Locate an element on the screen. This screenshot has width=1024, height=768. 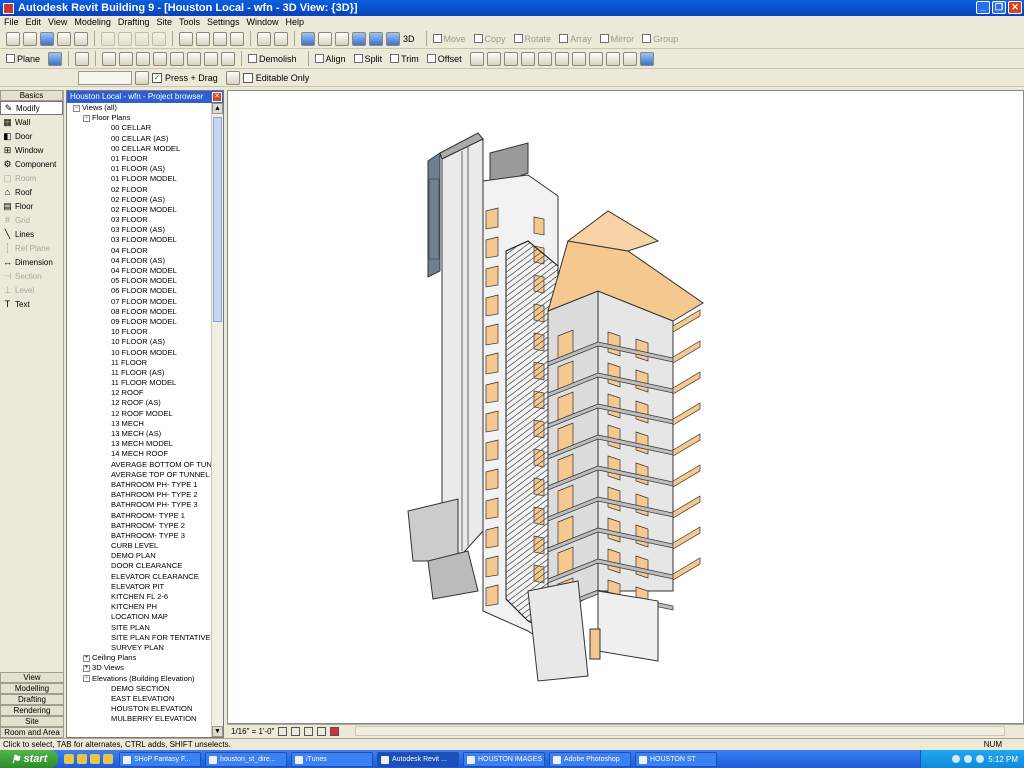
menu-edit: Edit is located at coordinates (34, 22).